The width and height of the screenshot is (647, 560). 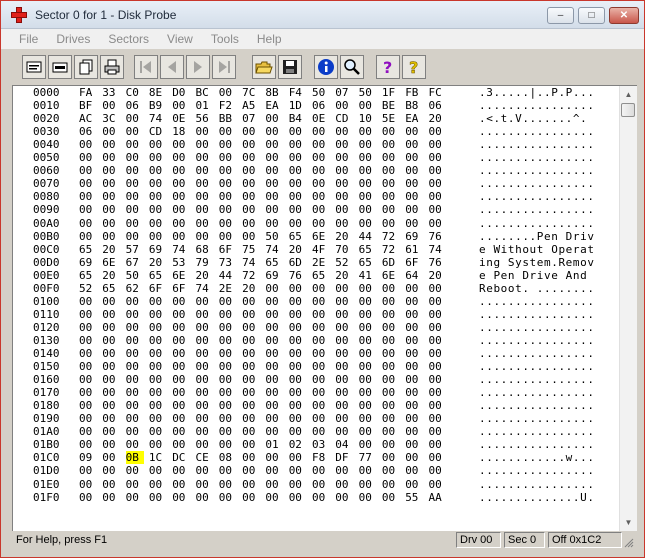 What do you see at coordinates (251, 118) in the screenshot?
I see `hex-byte: 07` at bounding box center [251, 118].